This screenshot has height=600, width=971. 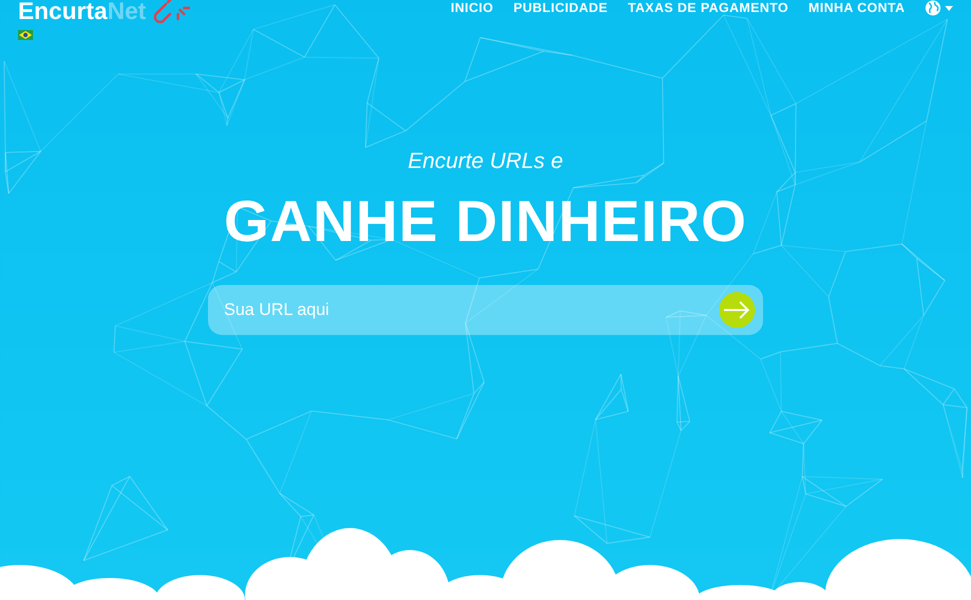 I want to click on hero-subtitle: Encurte URLs e, so click(x=486, y=161).